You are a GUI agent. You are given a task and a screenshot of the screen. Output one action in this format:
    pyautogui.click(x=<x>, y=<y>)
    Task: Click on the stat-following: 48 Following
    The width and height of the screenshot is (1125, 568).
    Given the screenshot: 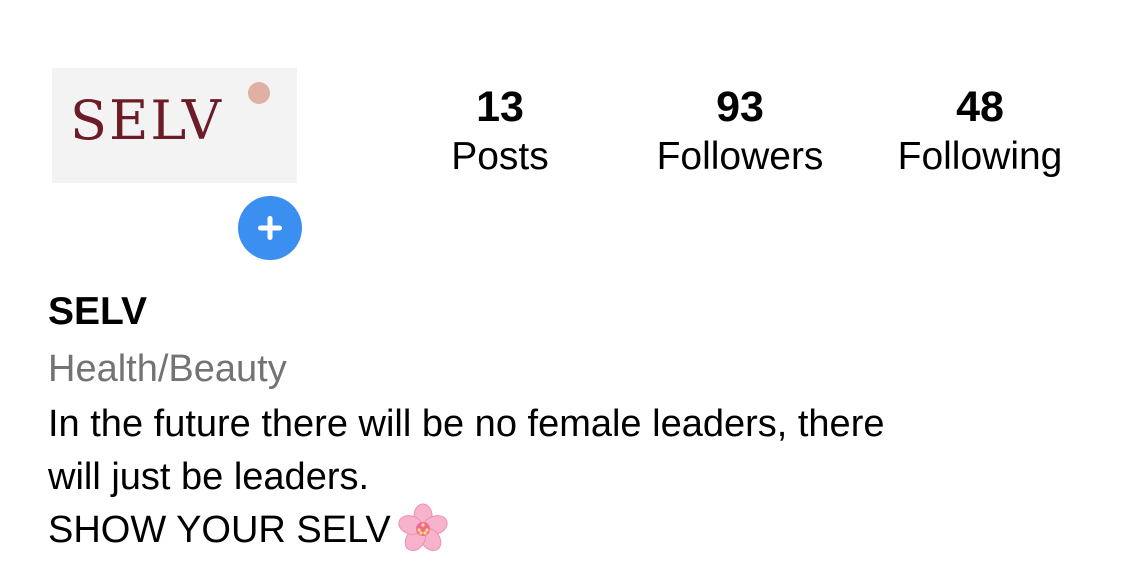 What is the action you would take?
    pyautogui.click(x=980, y=132)
    